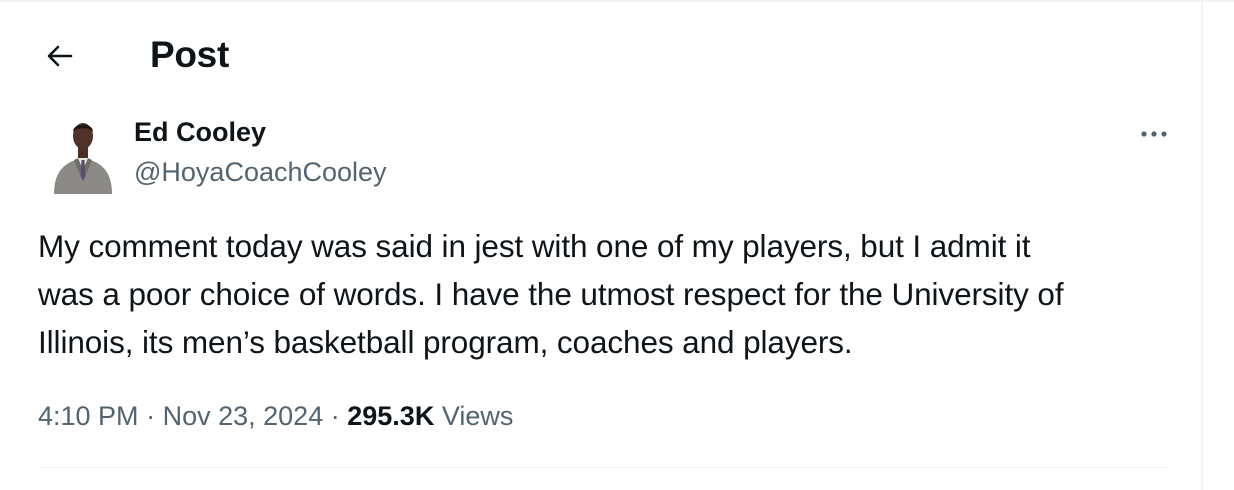  I want to click on tweet-date: Nov 23, 2024, so click(243, 416).